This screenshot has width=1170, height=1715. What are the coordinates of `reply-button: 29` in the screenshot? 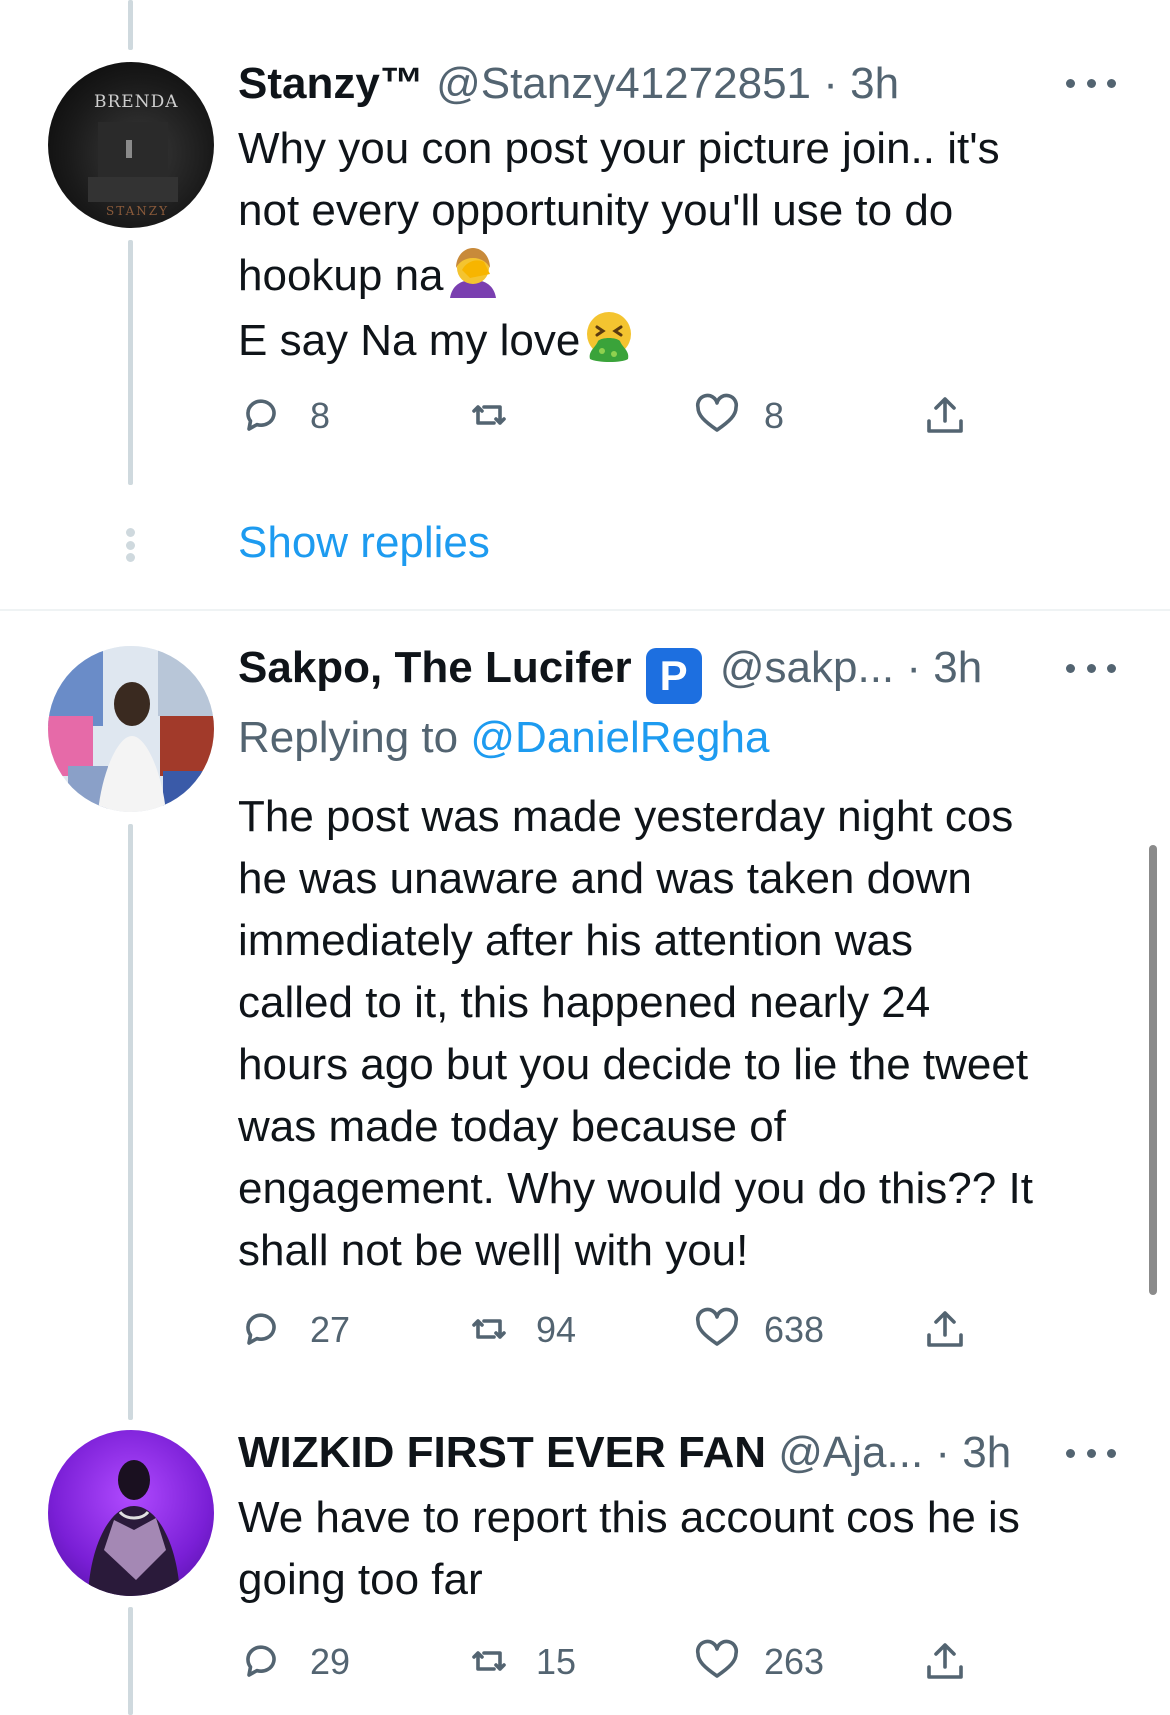 It's located at (294, 1662).